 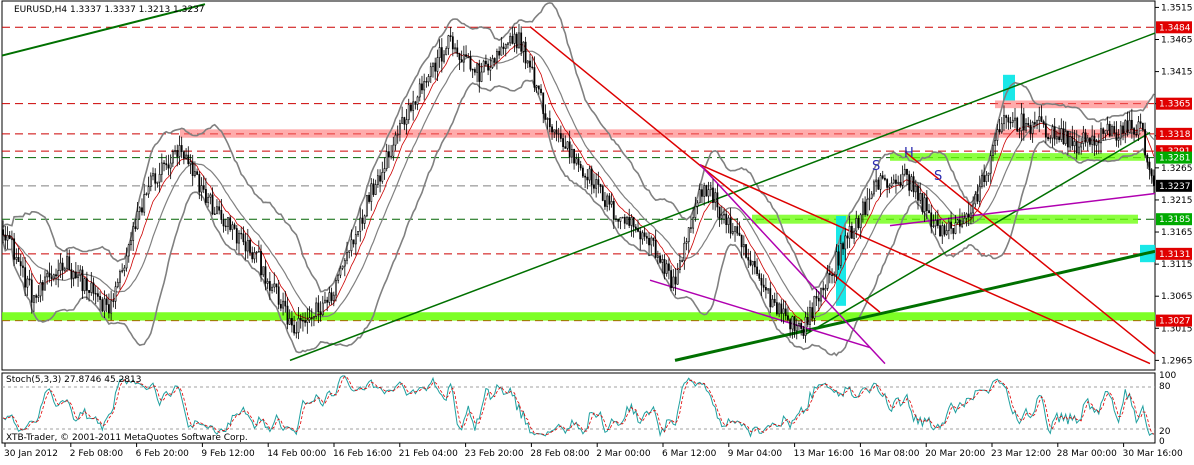 I want to click on candle, so click(x=706, y=190).